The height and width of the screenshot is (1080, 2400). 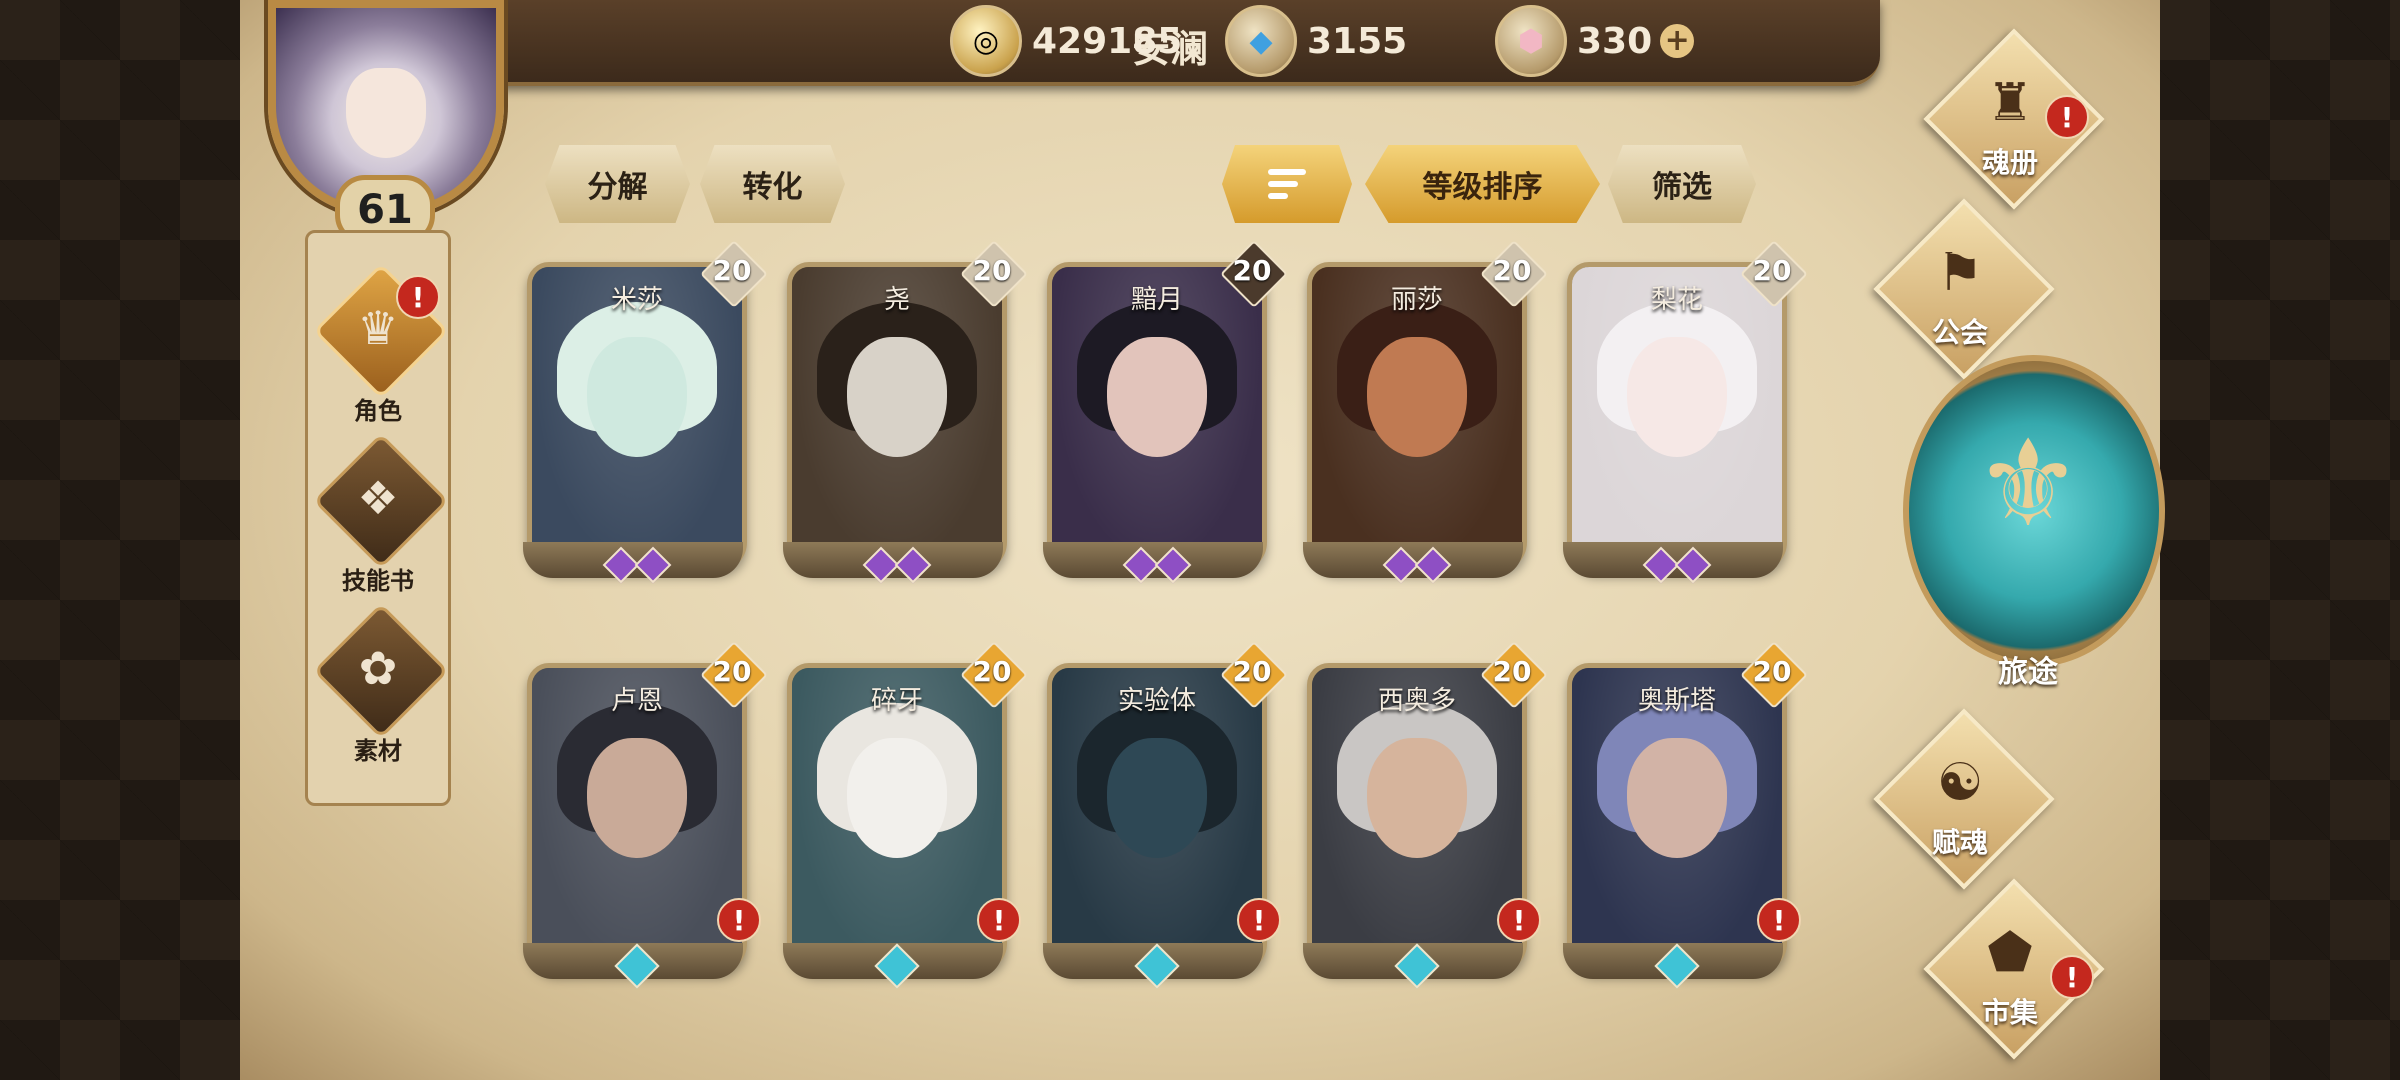 I want to click on sort-icon, so click(x=1287, y=184).